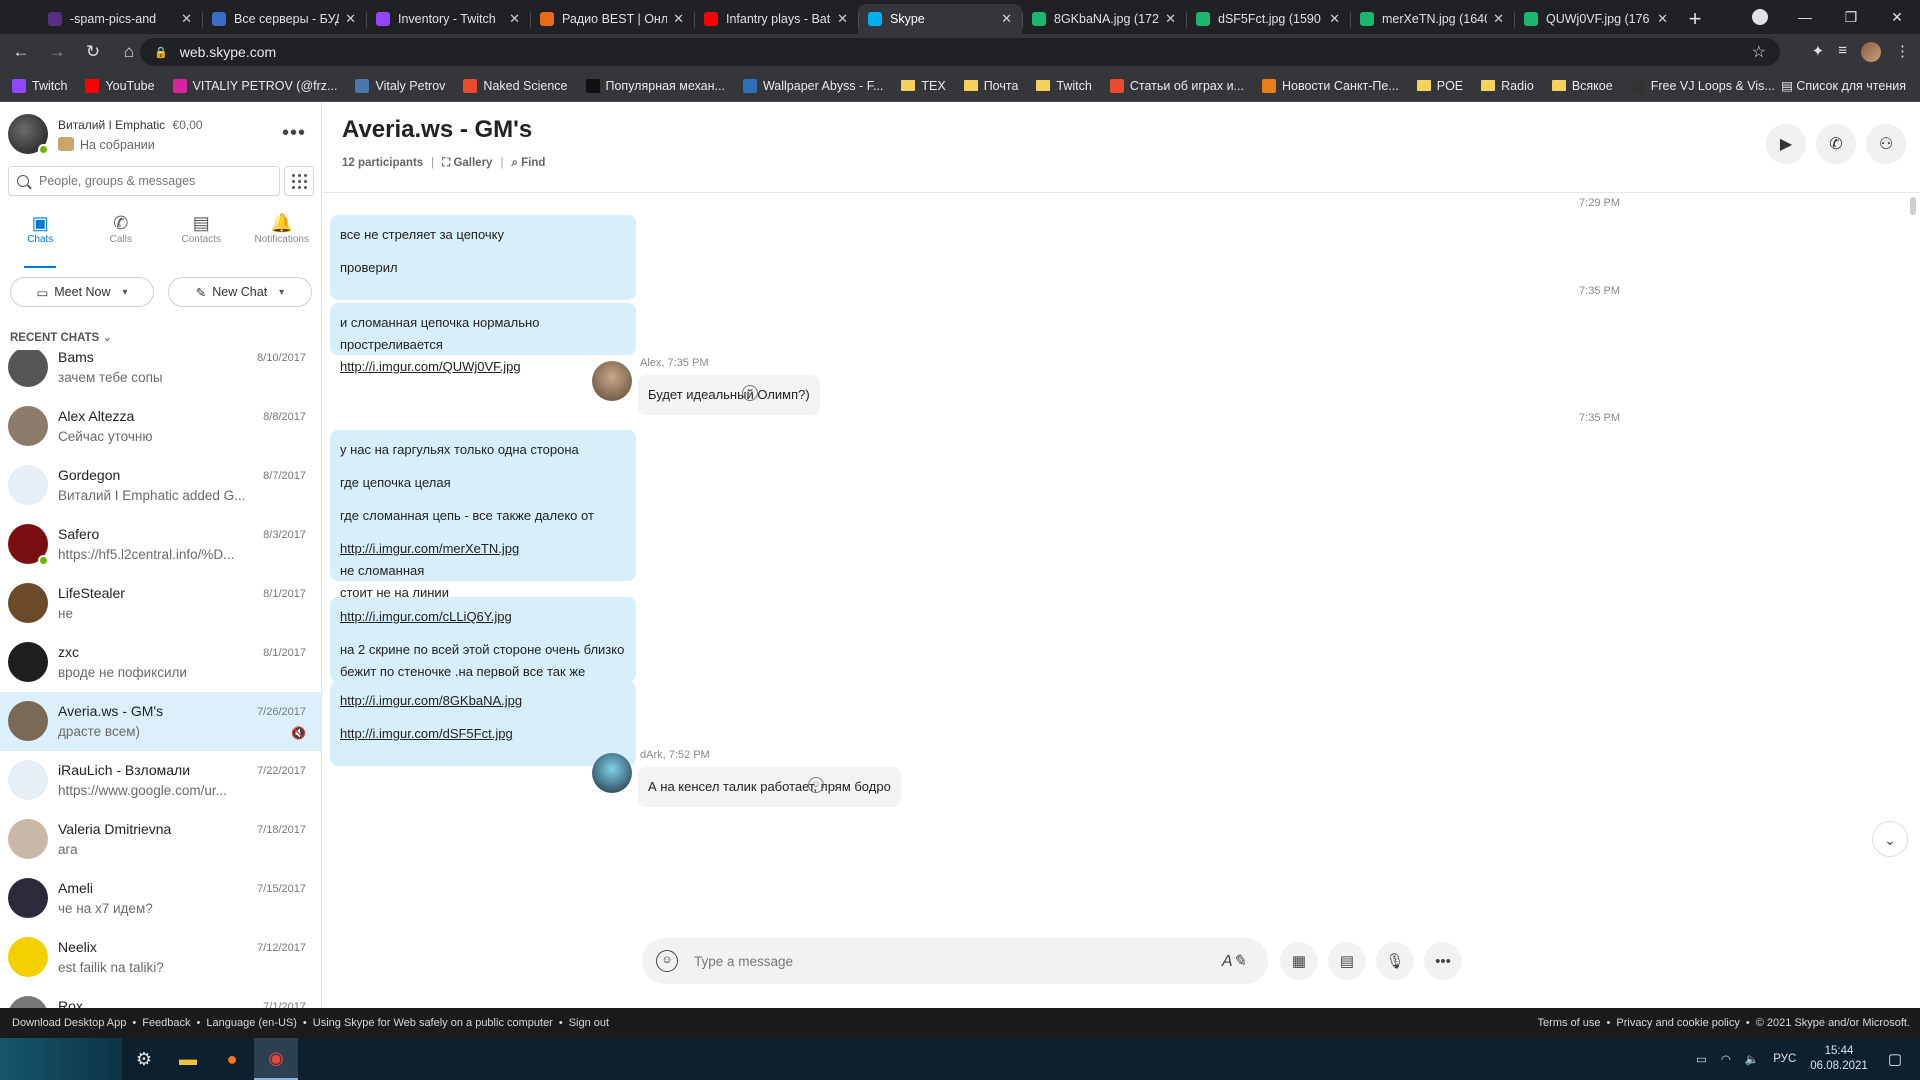 Image resolution: width=1920 pixels, height=1080 pixels. What do you see at coordinates (1805, 17) in the screenshot?
I see `minimize-icon: —` at bounding box center [1805, 17].